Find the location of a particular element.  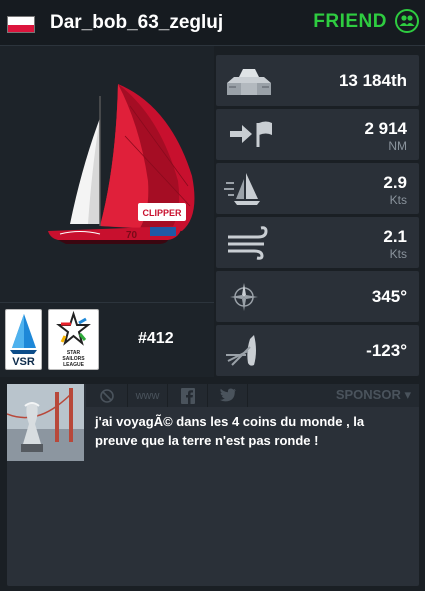

profile-picture is located at coordinates (45, 422).